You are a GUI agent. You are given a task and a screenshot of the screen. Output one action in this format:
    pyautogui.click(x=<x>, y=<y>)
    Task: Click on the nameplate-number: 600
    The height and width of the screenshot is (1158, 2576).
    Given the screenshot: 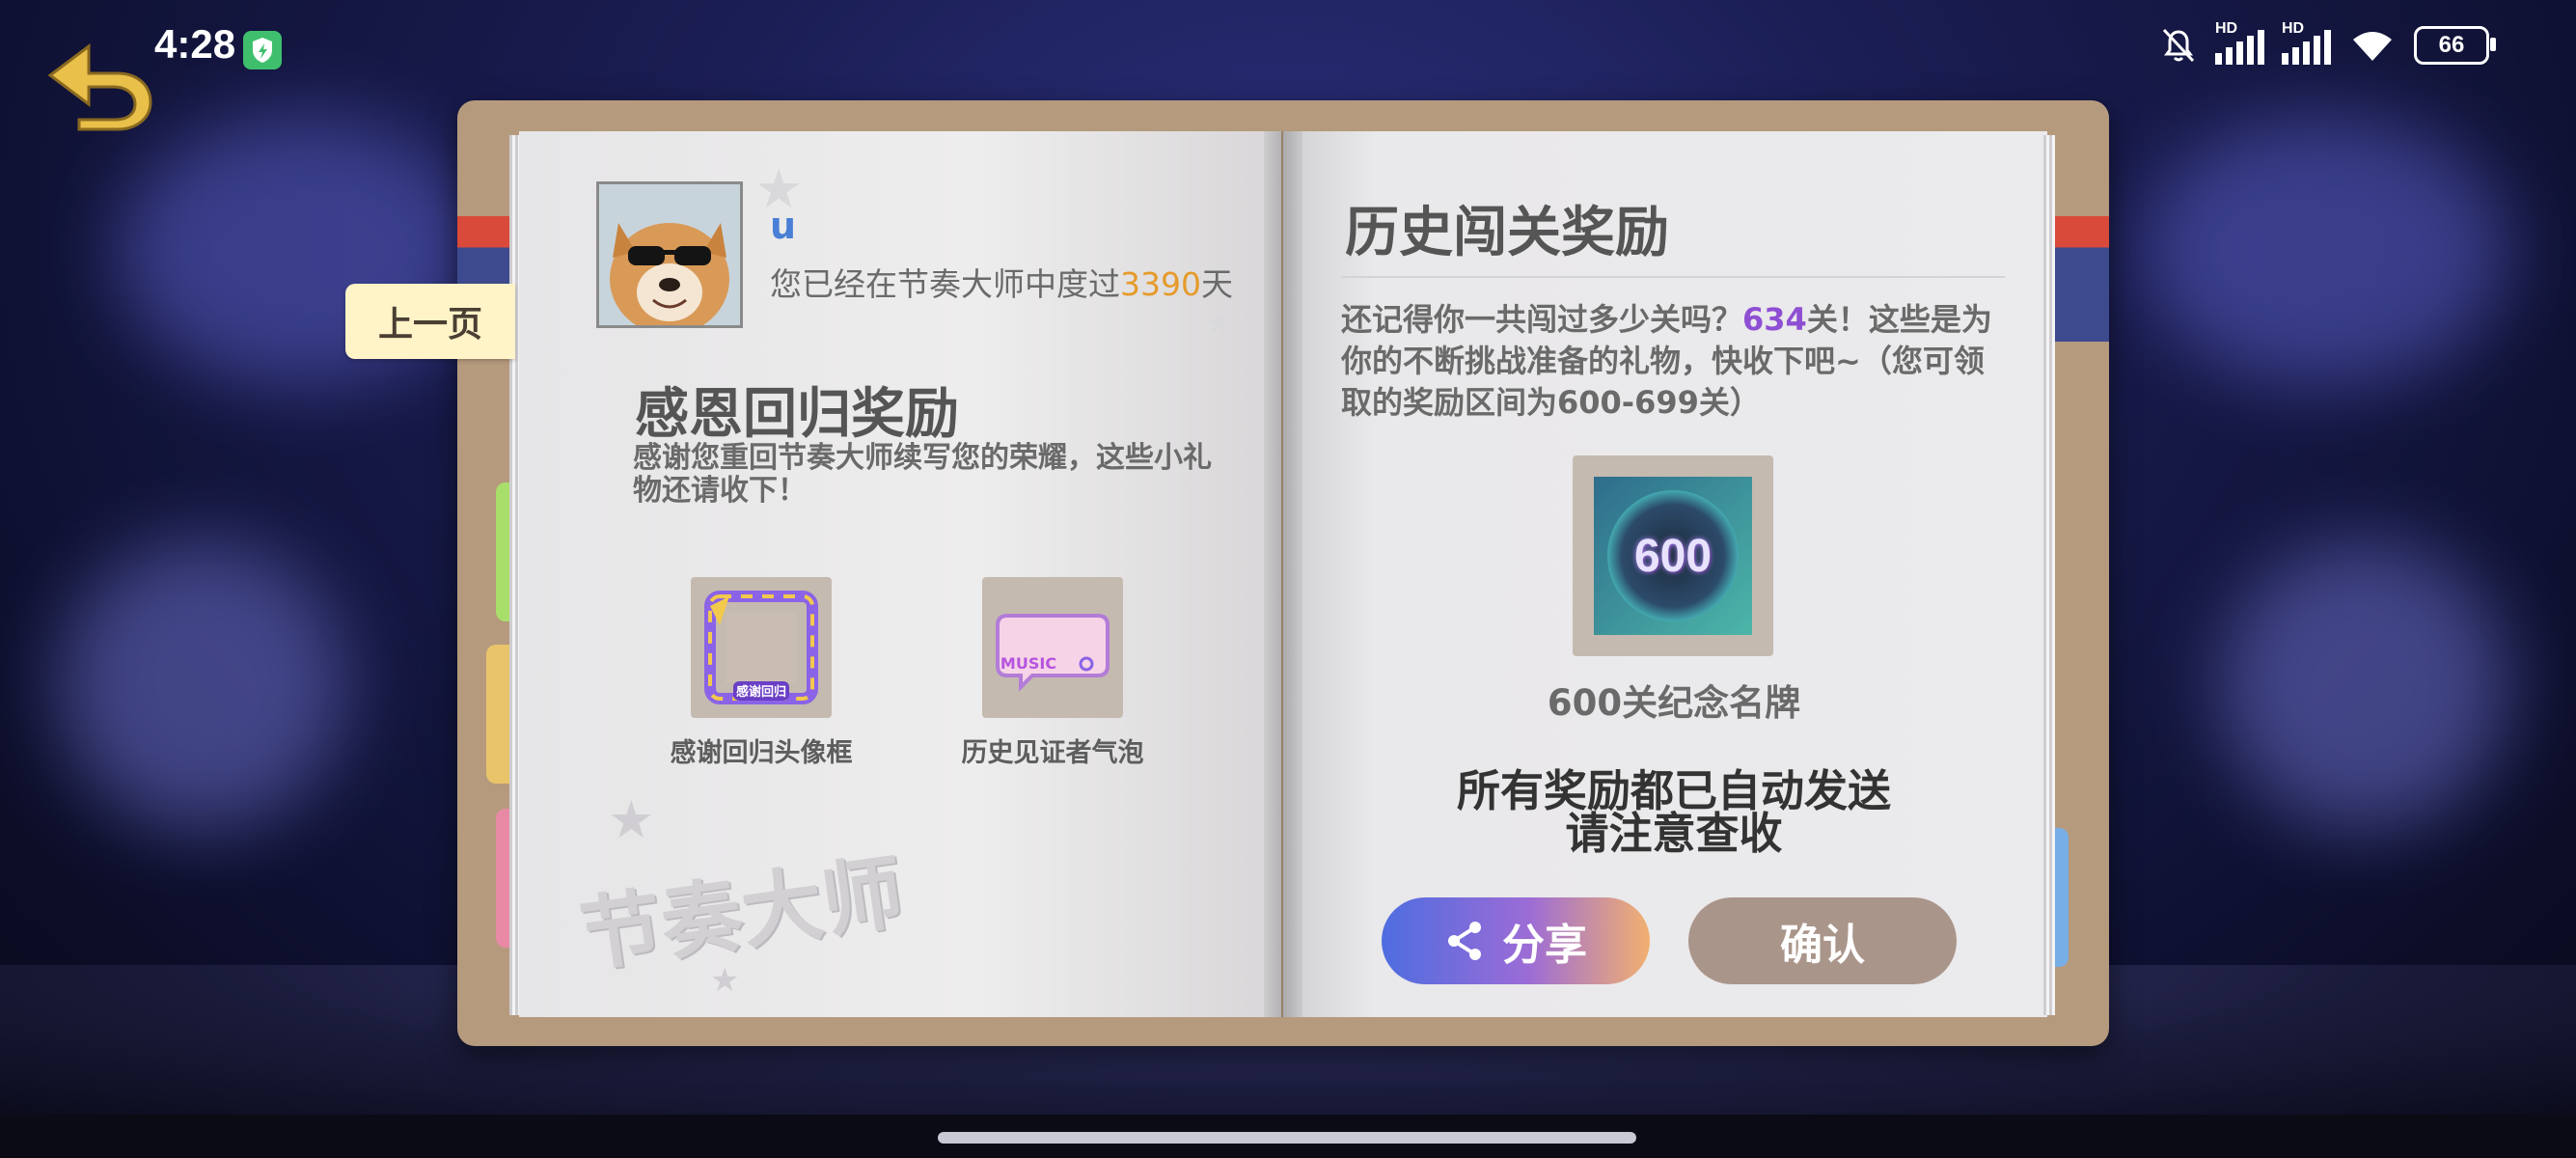 What is the action you would take?
    pyautogui.click(x=1673, y=556)
    